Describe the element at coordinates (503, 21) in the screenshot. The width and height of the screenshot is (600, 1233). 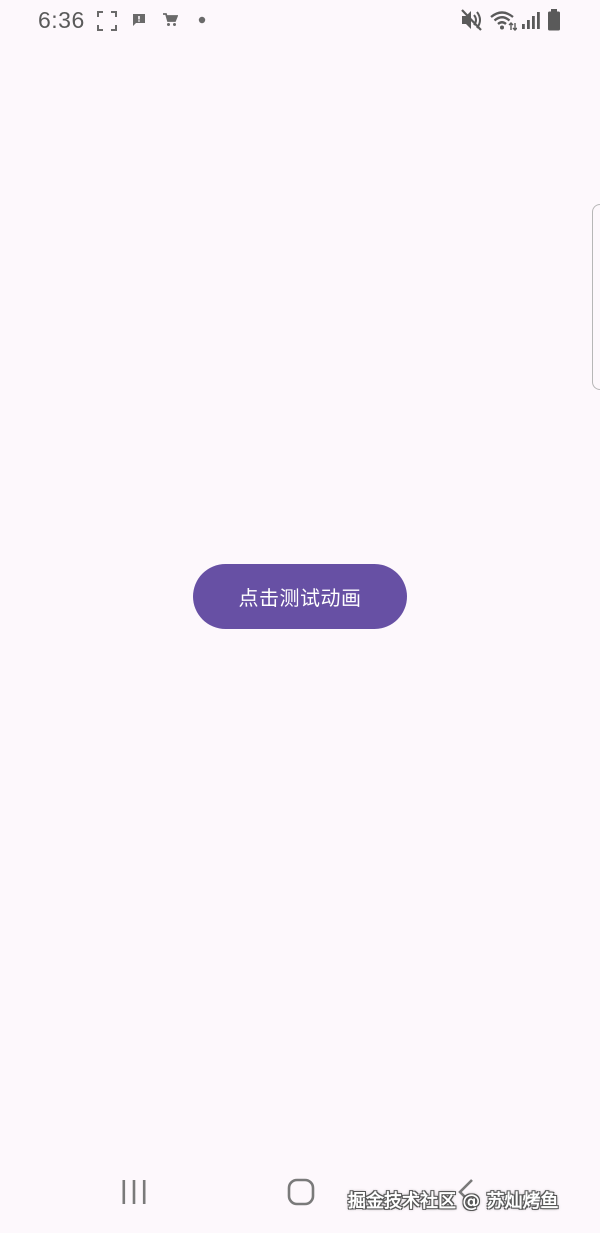
I see `wifi-icon` at that location.